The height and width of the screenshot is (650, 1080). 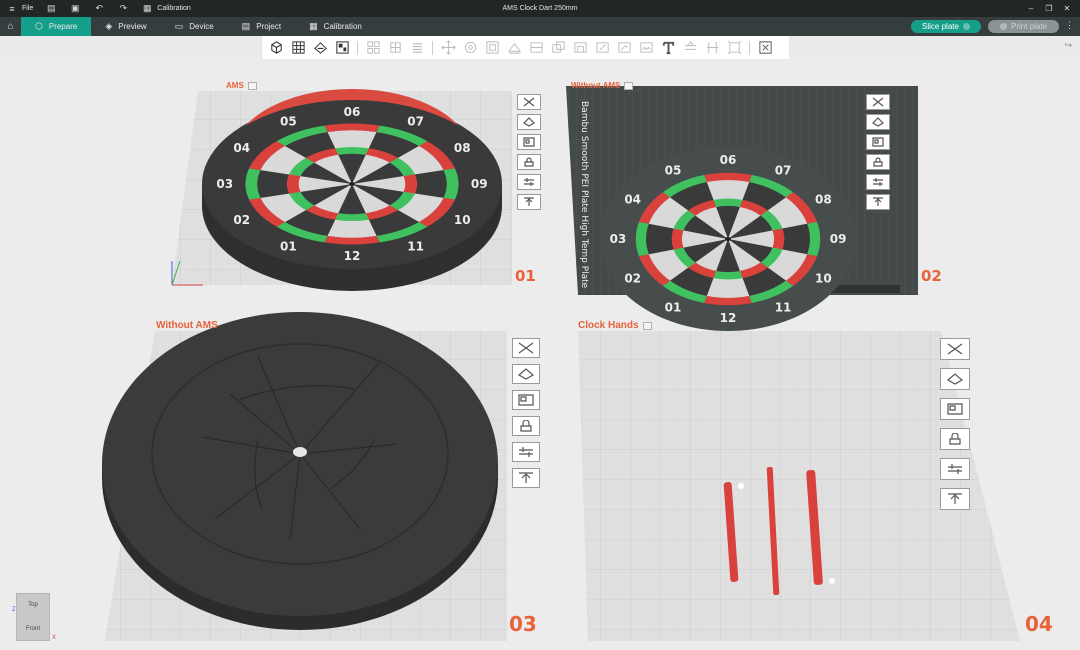 I want to click on plate-3-name-text: Without AMS, so click(x=187, y=325).